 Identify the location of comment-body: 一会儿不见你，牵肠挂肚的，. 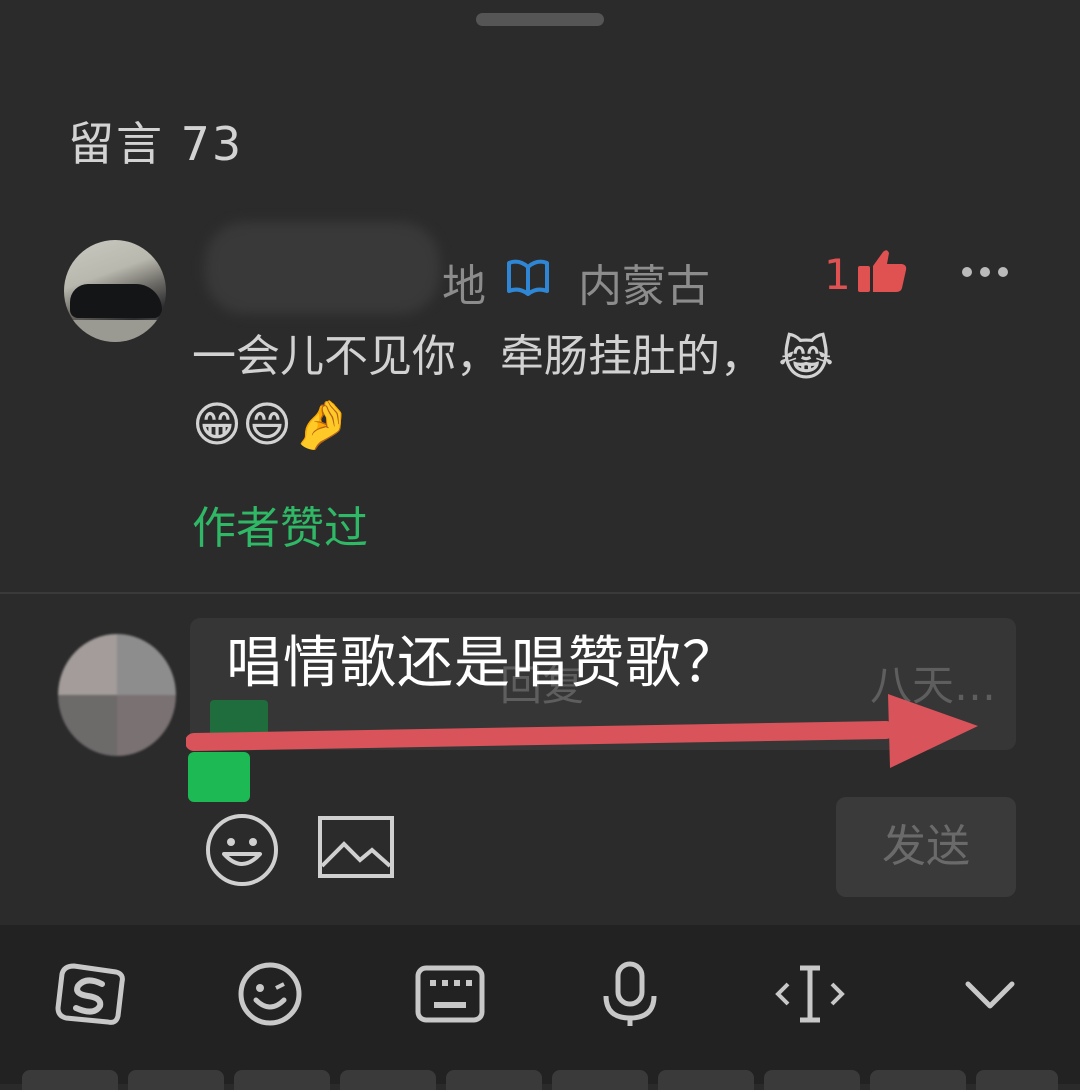
(478, 356).